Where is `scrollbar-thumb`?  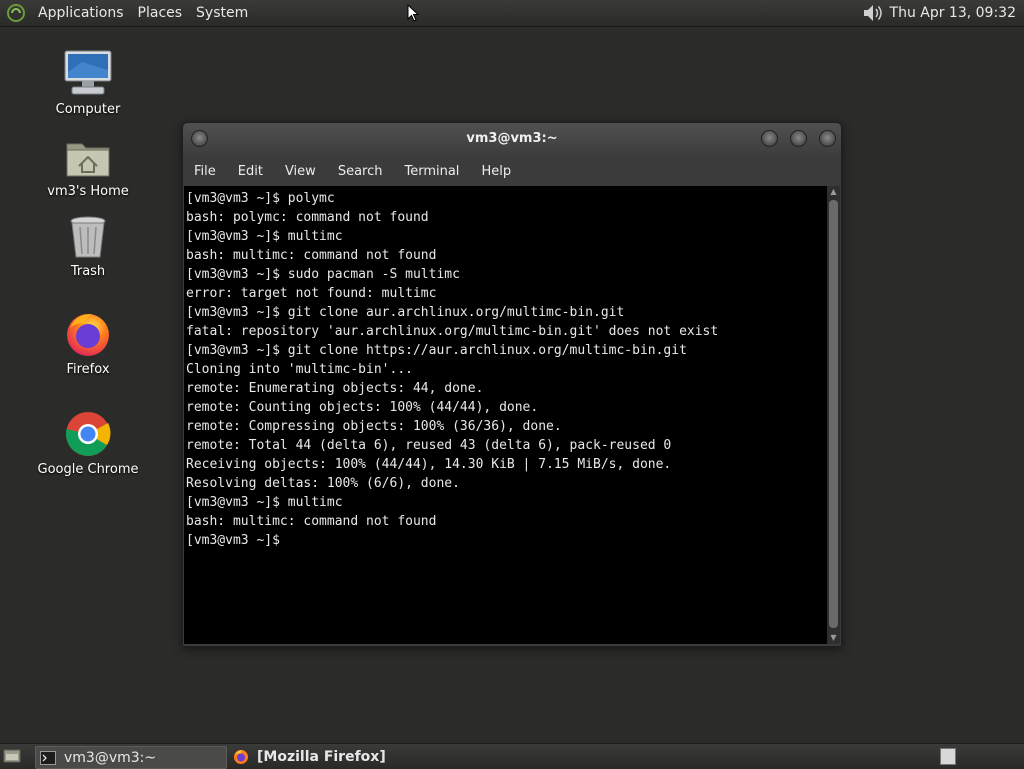 scrollbar-thumb is located at coordinates (833, 414).